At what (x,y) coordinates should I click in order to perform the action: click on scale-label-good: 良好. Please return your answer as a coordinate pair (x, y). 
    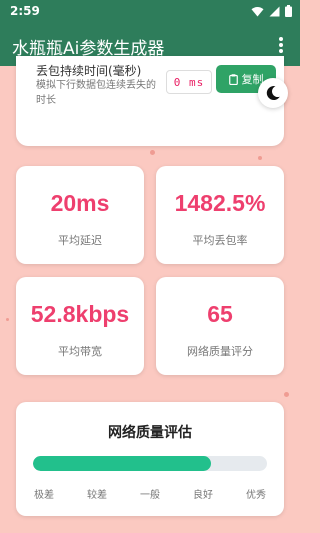
    Looking at the image, I should click on (203, 495).